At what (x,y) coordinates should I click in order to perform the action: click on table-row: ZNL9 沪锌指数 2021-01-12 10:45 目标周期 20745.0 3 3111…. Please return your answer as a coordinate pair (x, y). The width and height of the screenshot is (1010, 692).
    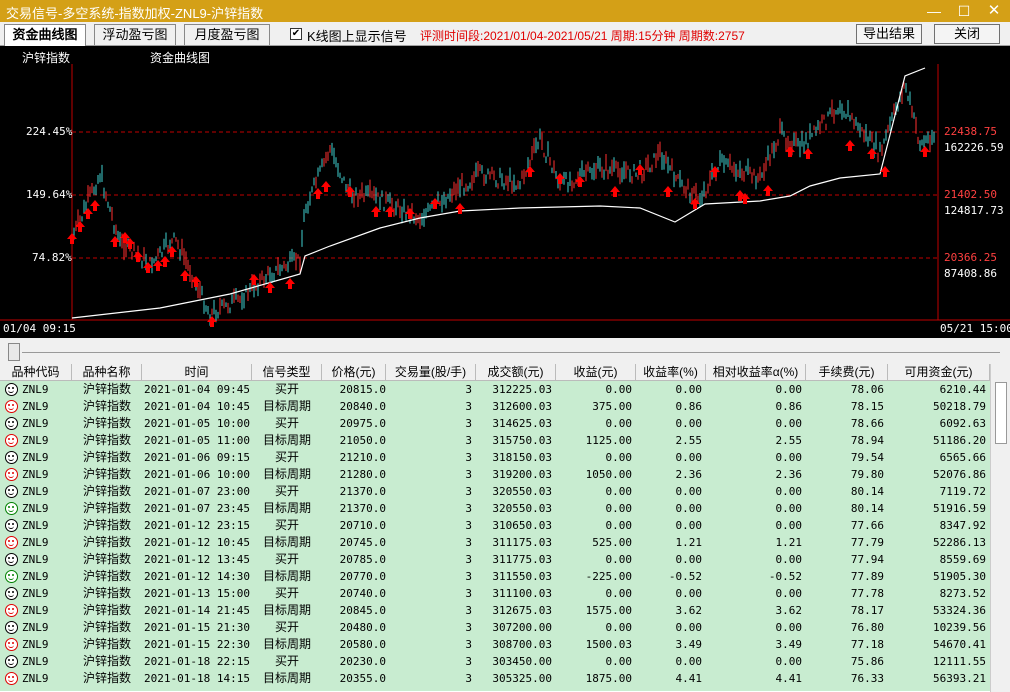
    Looking at the image, I should click on (495, 542).